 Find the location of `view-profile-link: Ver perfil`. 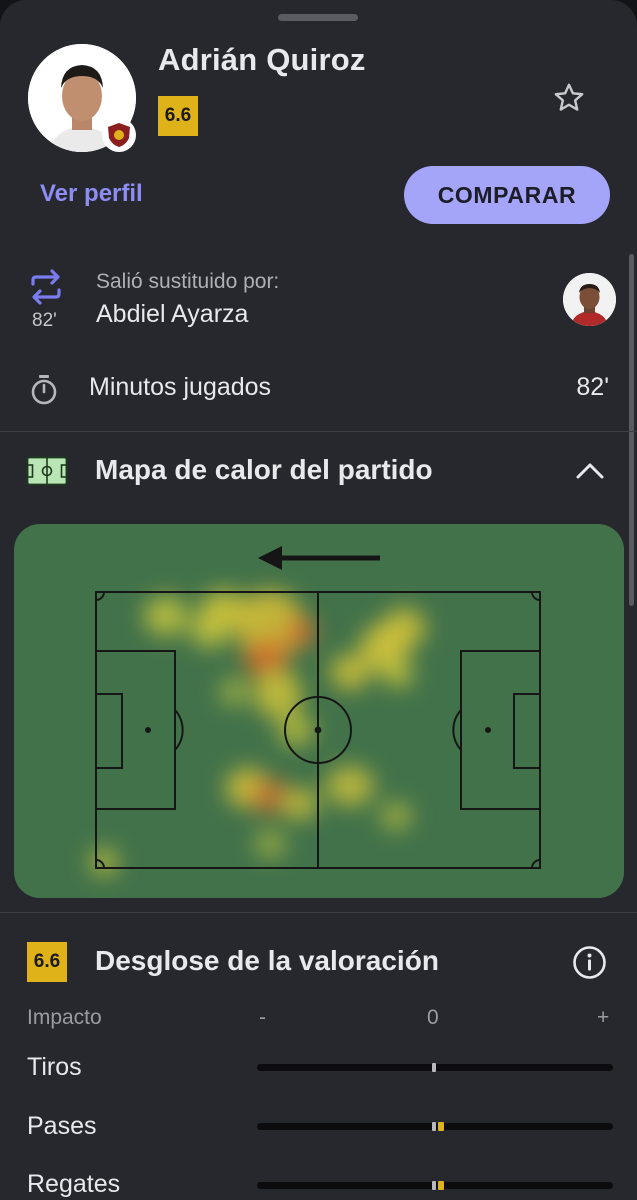

view-profile-link: Ver perfil is located at coordinates (91, 194).